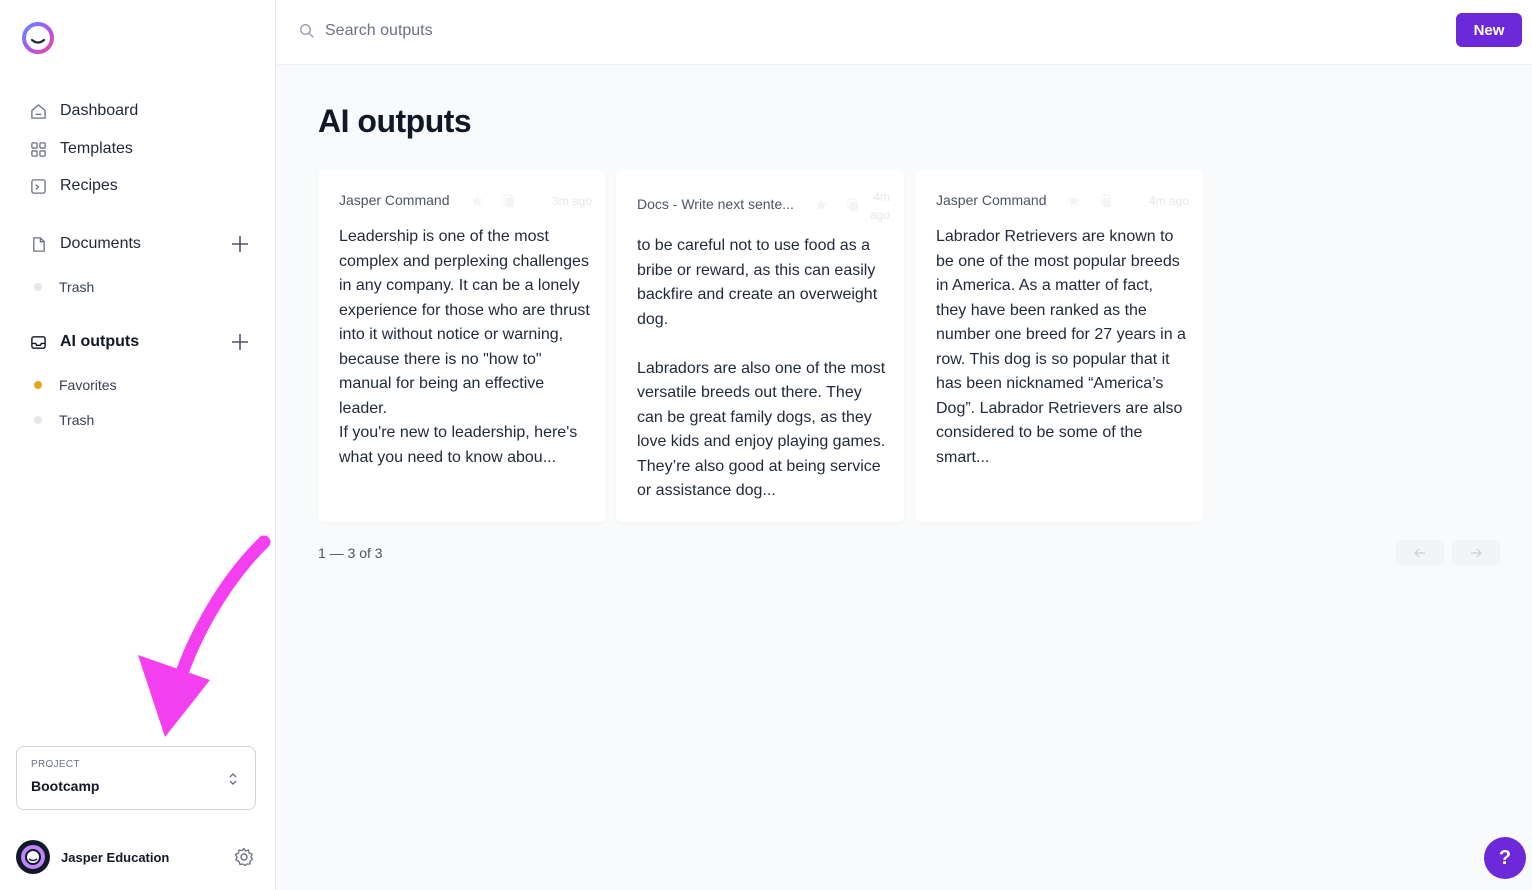 Image resolution: width=1532 pixels, height=890 pixels. I want to click on project-label: PROJECT, so click(55, 764).